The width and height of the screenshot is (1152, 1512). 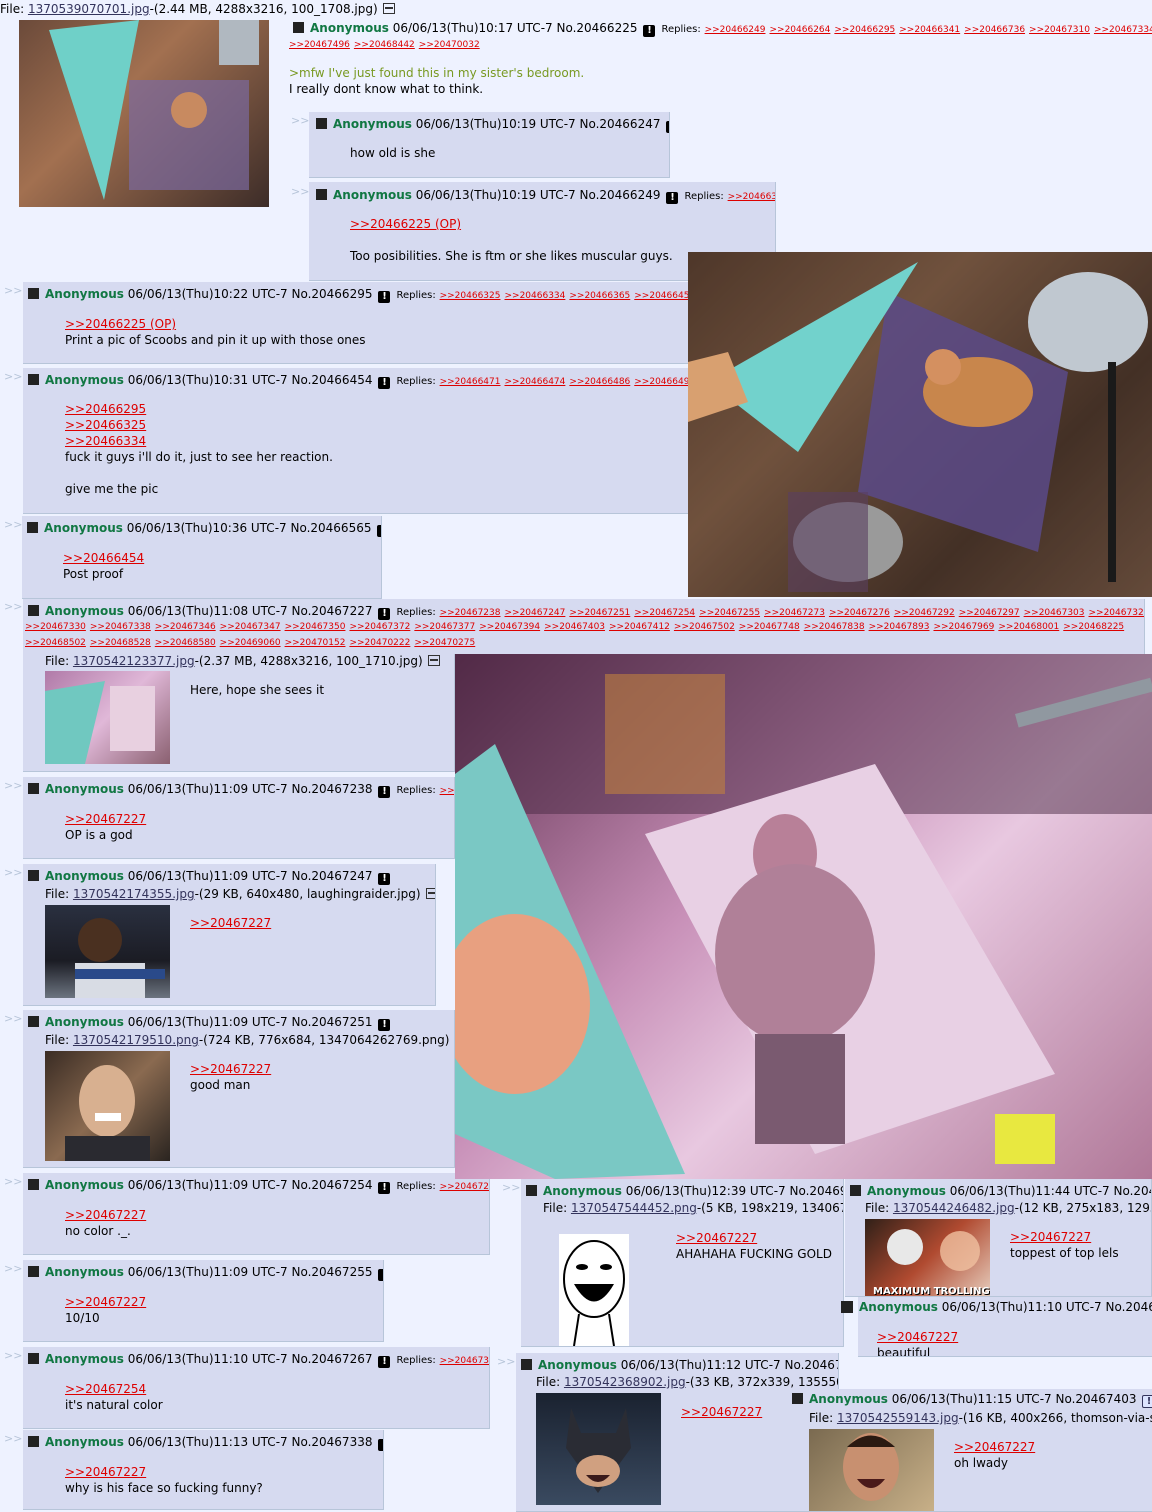 I want to click on quote-link: >>20466334, so click(x=199, y=441).